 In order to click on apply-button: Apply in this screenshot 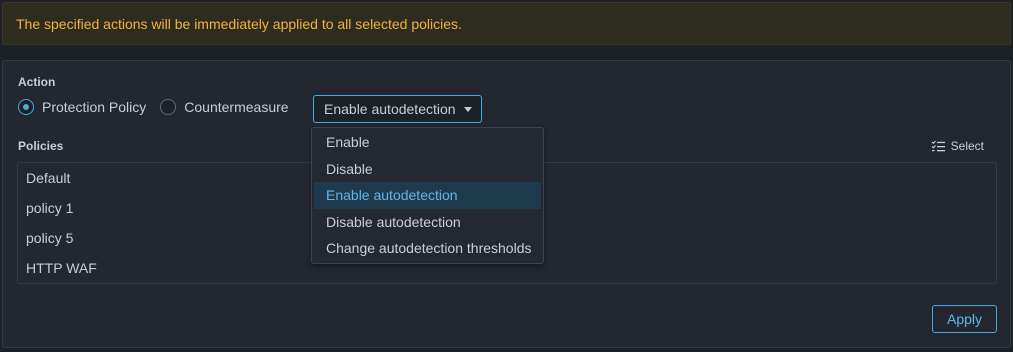, I will do `click(964, 319)`.